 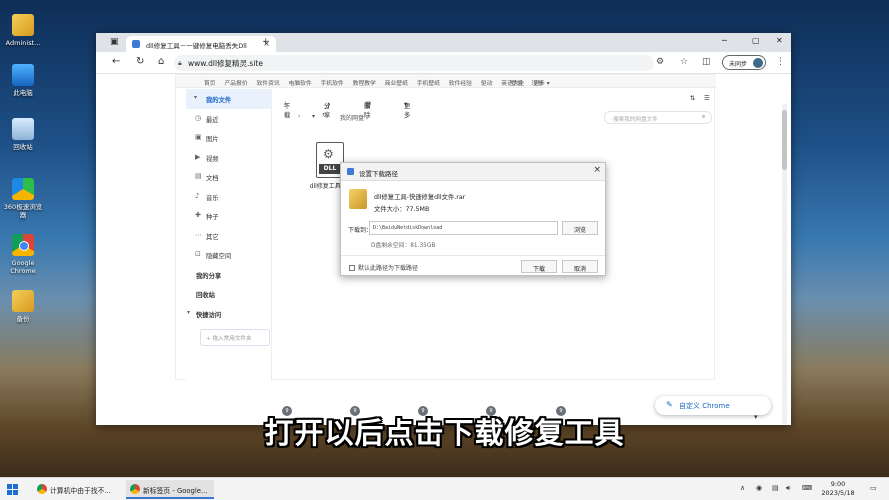 I want to click on recycle-bin-icon, so click(x=23, y=129).